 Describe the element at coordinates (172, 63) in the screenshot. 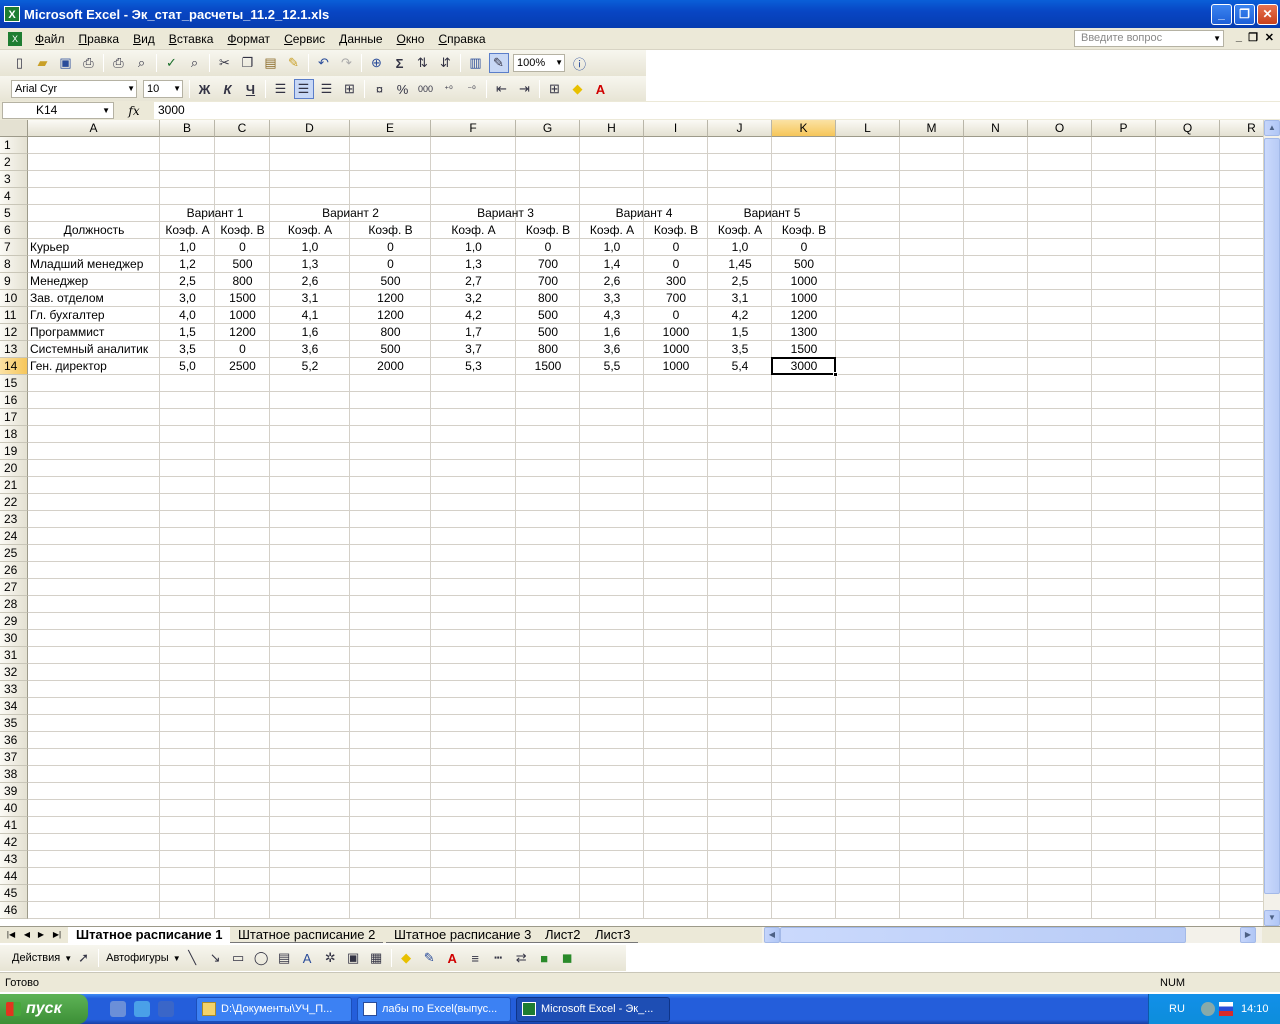

I see `spelling-icon: ✓` at that location.